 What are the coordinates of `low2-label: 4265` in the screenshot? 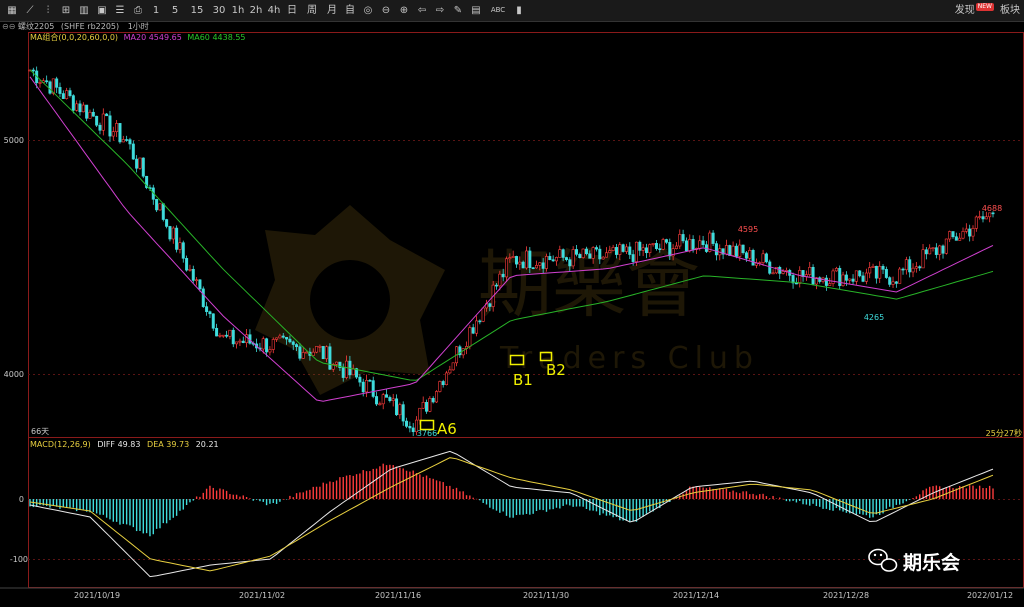 It's located at (874, 317).